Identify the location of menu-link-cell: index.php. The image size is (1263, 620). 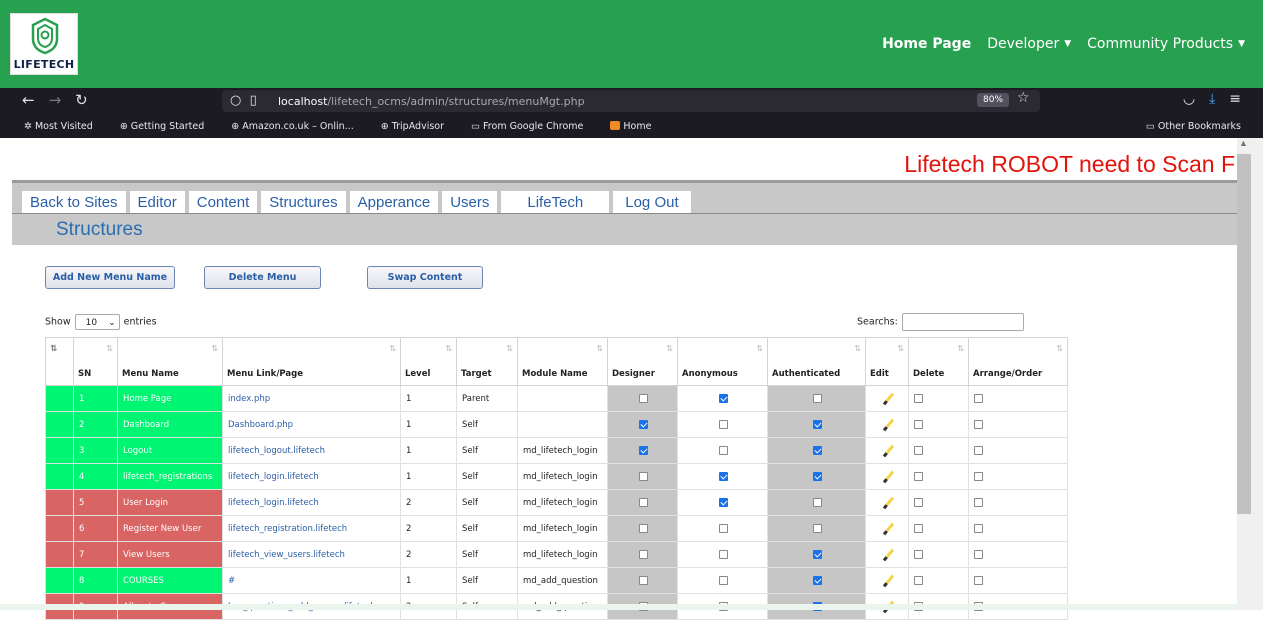
(311, 398).